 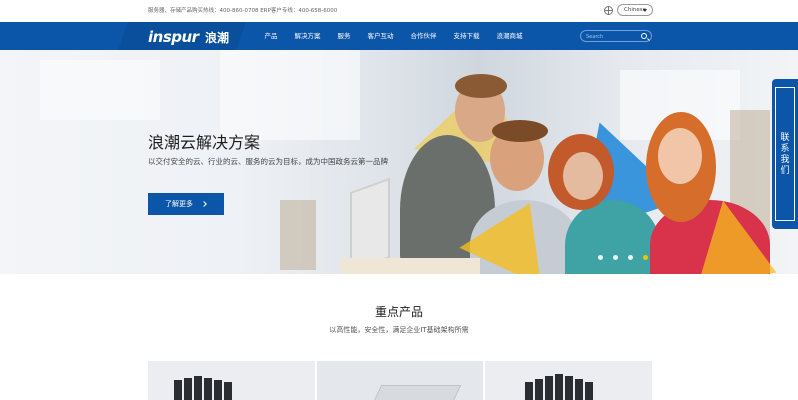 I want to click on search-input, so click(x=612, y=36).